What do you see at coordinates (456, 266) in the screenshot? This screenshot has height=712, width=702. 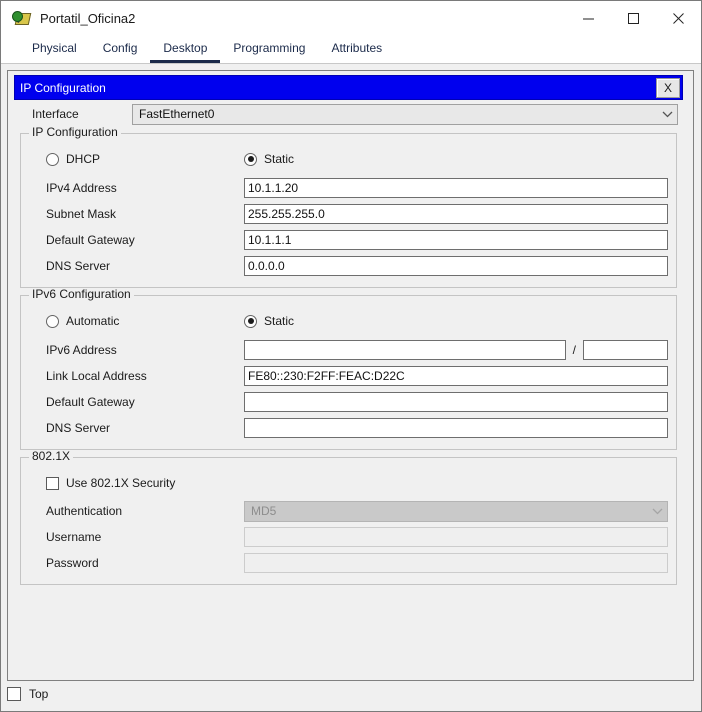 I see `ipv4-dns-server-input: 0.0.0.0` at bounding box center [456, 266].